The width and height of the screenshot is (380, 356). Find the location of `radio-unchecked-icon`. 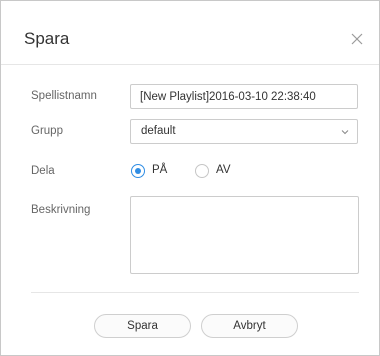

radio-unchecked-icon is located at coordinates (202, 171).